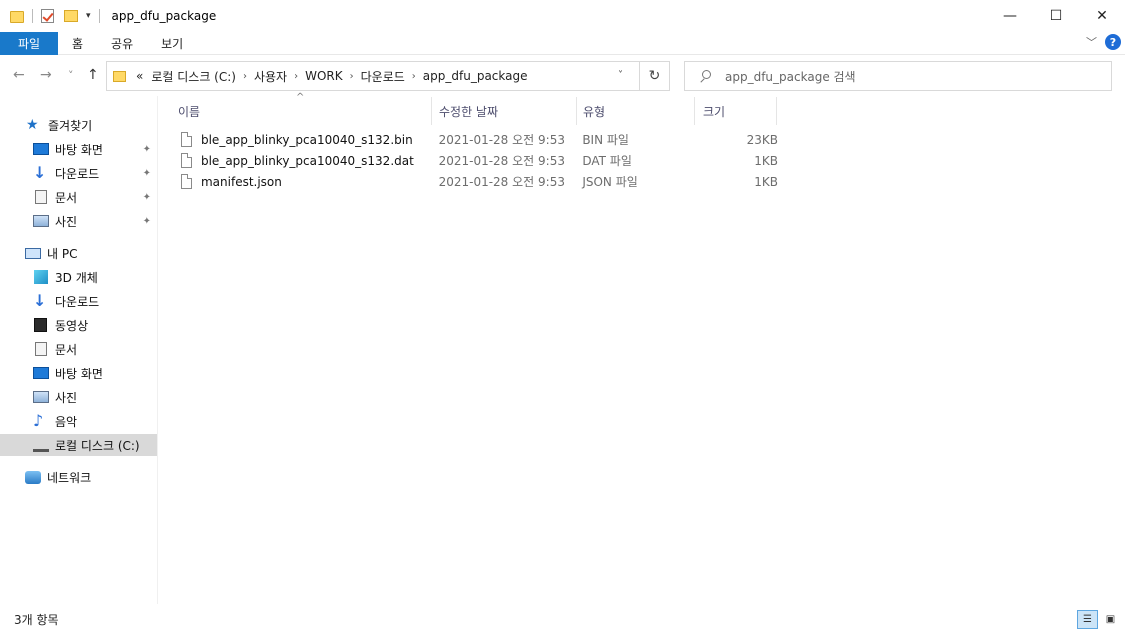  Describe the element at coordinates (32, 125) in the screenshot. I see `star-icon: ★` at that location.